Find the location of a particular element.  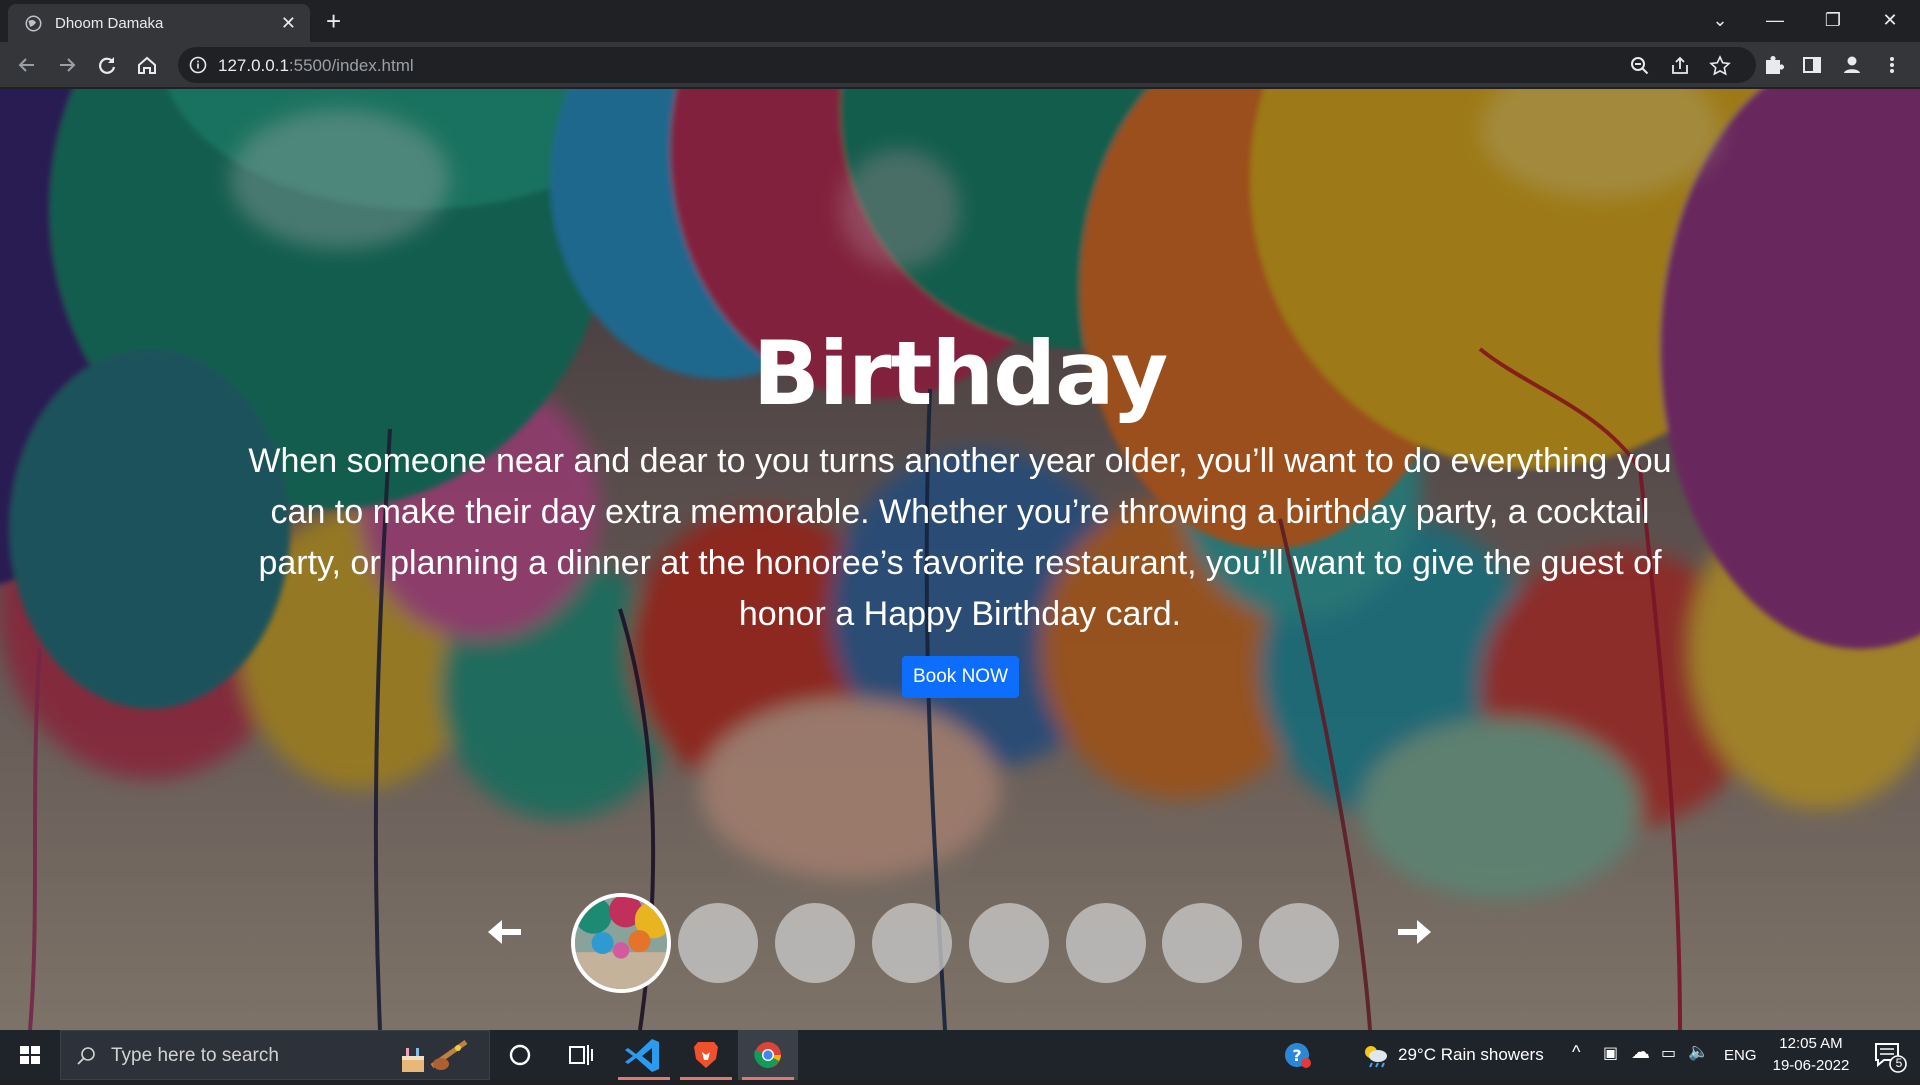

home-button is located at coordinates (147, 65).